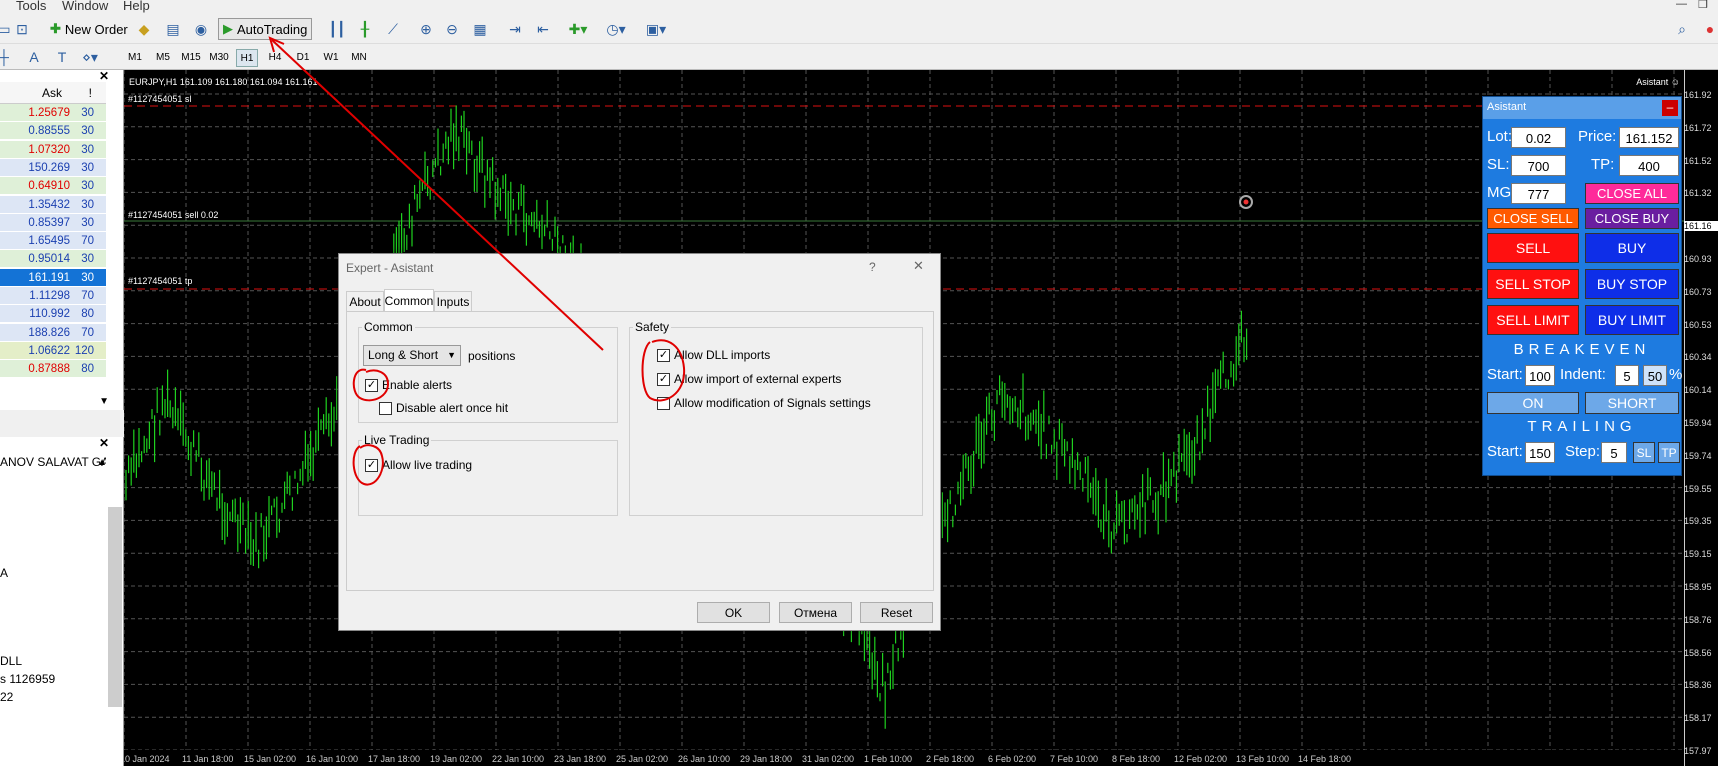 This screenshot has height=766, width=1718. What do you see at coordinates (733, 612) in the screenshot?
I see `ok-button: OK` at bounding box center [733, 612].